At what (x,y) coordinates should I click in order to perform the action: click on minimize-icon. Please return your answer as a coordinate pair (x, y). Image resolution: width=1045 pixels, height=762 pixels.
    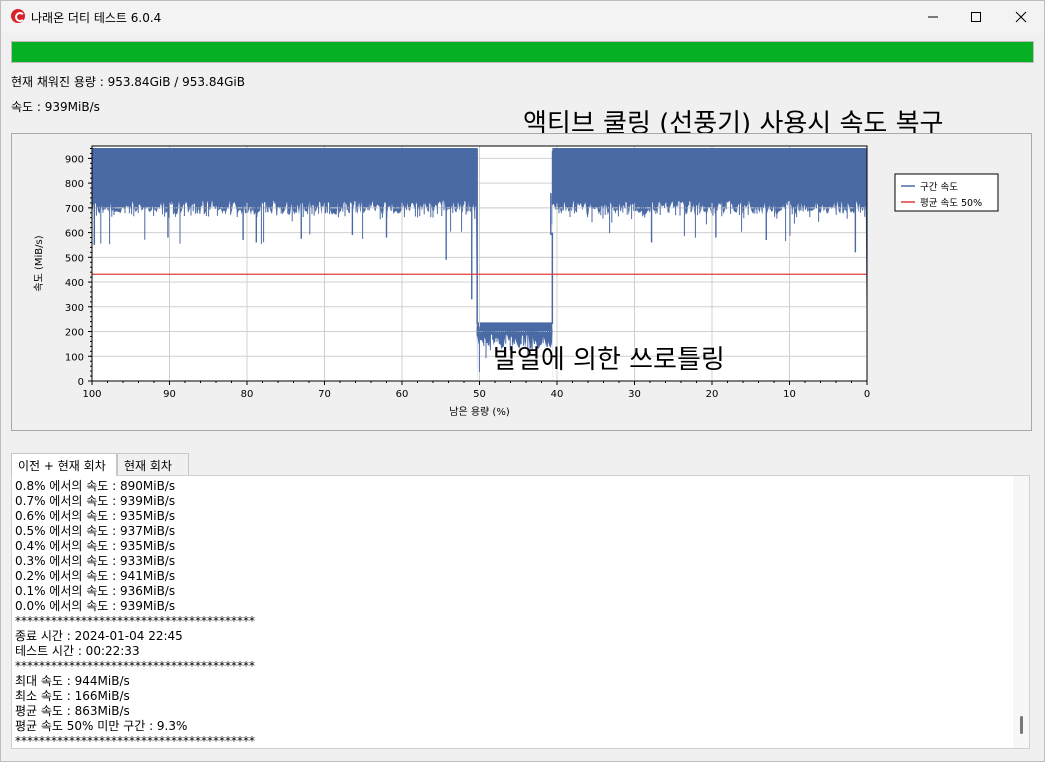
    Looking at the image, I should click on (933, 17).